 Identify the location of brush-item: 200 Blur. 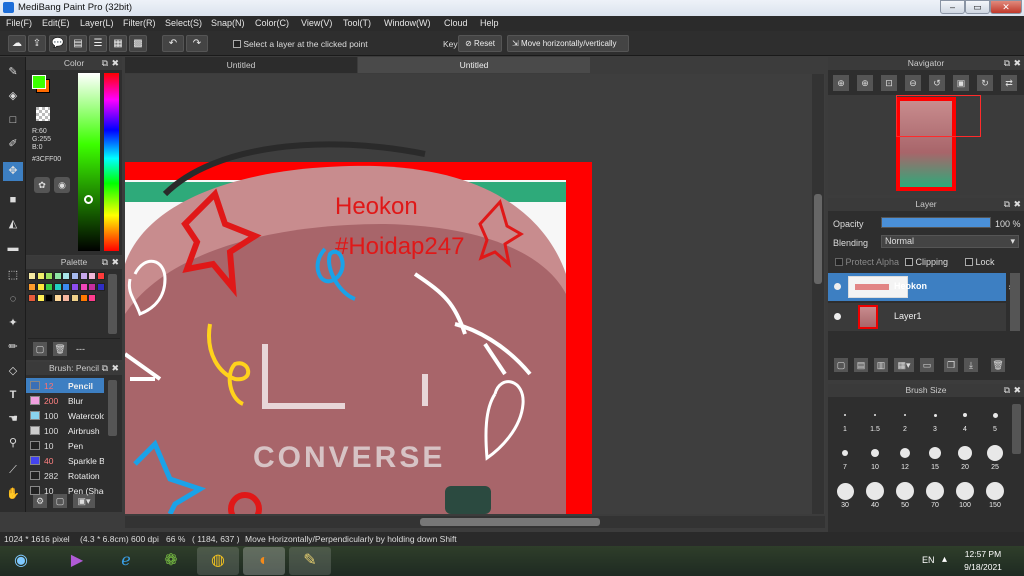
(65, 400).